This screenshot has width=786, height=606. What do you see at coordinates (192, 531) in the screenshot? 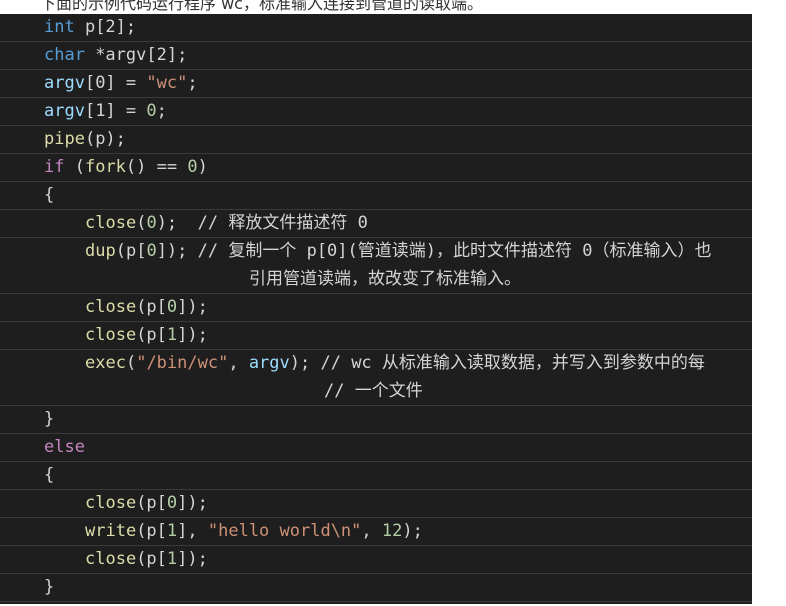
I see `code-text: ],` at bounding box center [192, 531].